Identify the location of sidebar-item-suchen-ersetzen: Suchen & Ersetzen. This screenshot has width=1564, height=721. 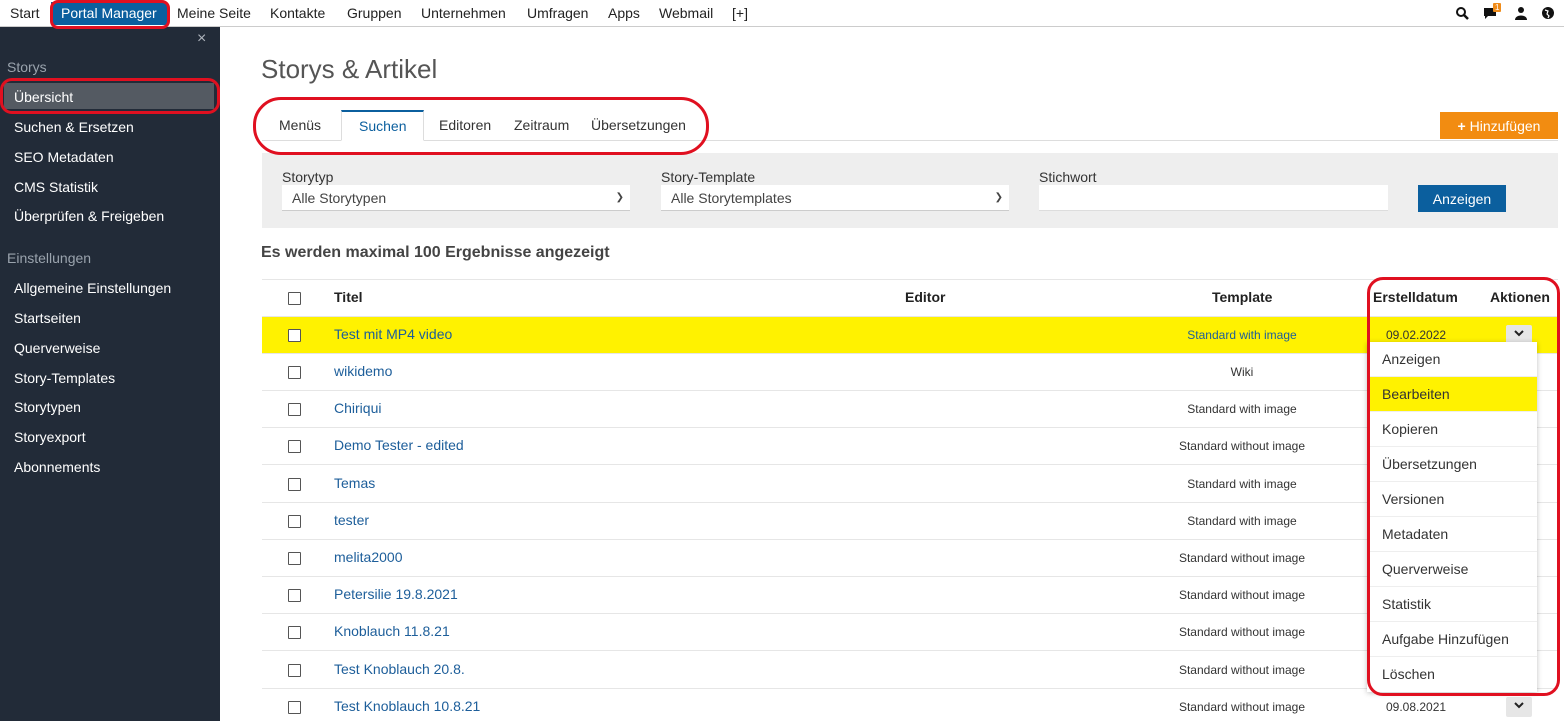
(74, 127).